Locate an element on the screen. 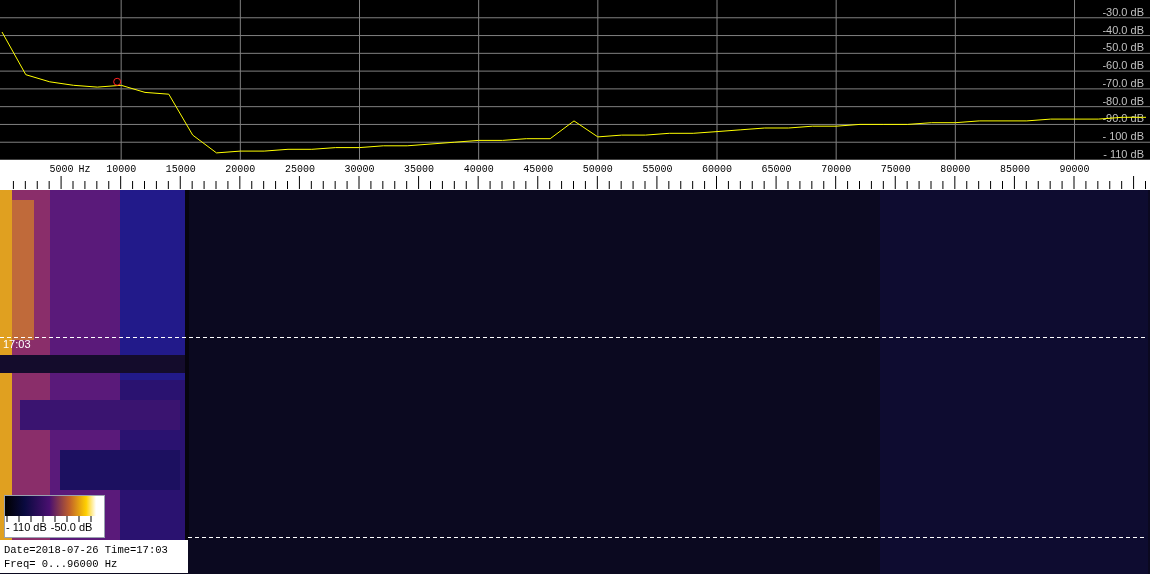  scale-min-label: - 110 dB is located at coordinates (26, 527).